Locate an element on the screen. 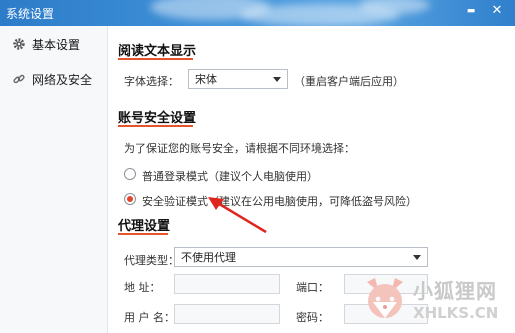  port-label: 端口： is located at coordinates (312, 287).